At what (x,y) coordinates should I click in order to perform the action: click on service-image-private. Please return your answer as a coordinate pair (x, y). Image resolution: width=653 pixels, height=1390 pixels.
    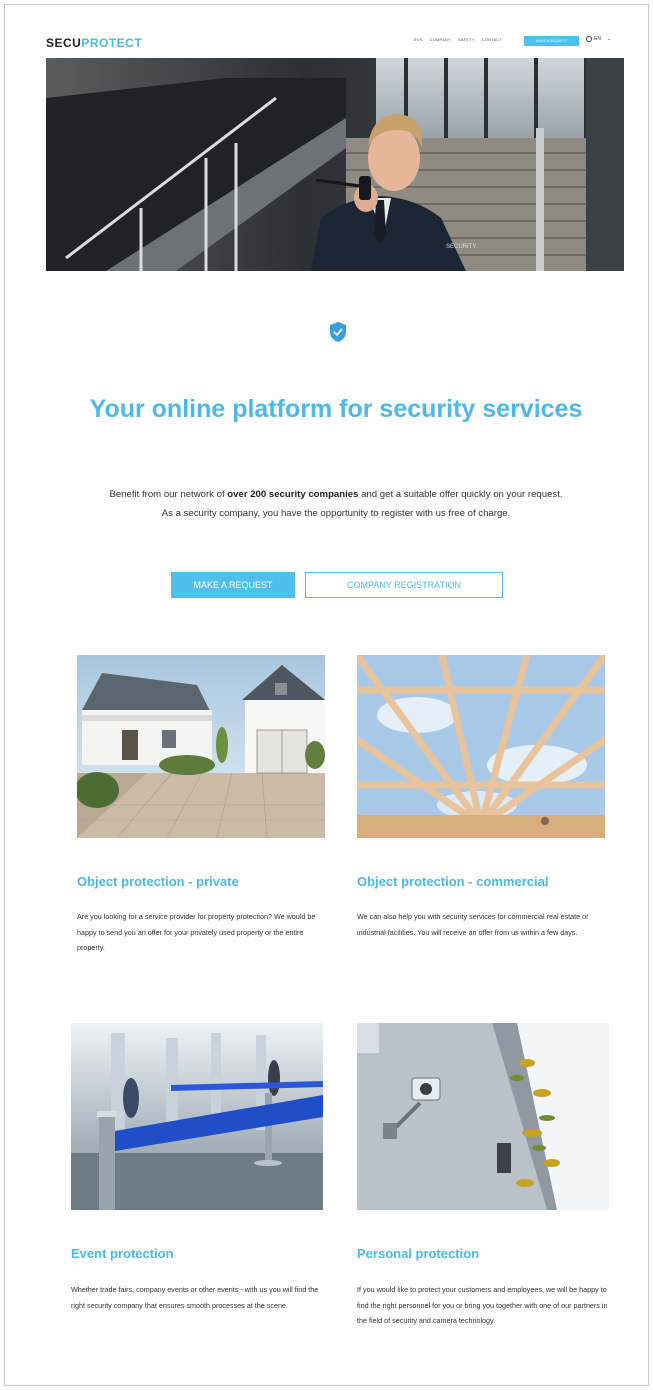
    Looking at the image, I should click on (201, 746).